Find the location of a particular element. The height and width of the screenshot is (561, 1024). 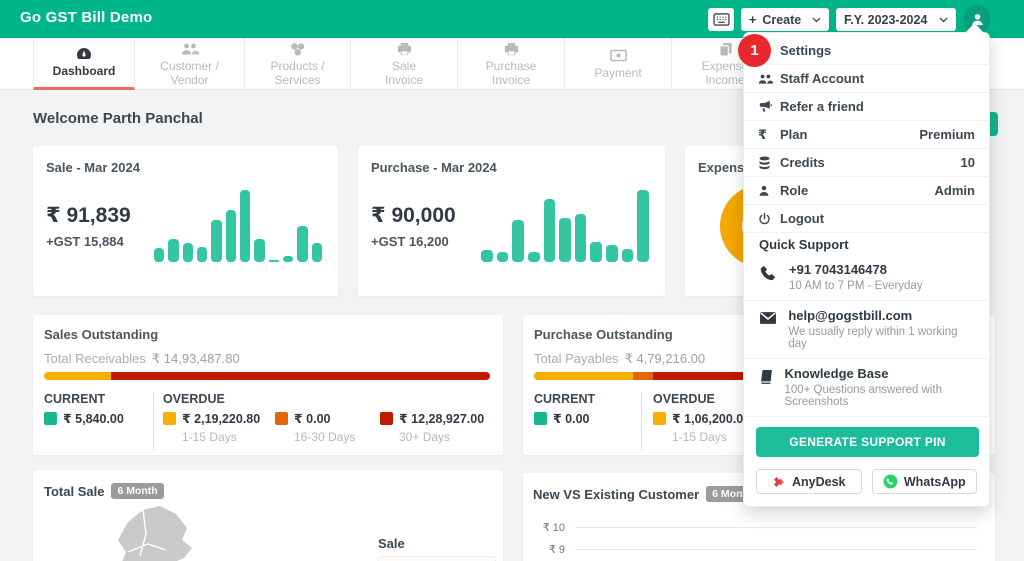

notification-badge: 1 is located at coordinates (754, 50).